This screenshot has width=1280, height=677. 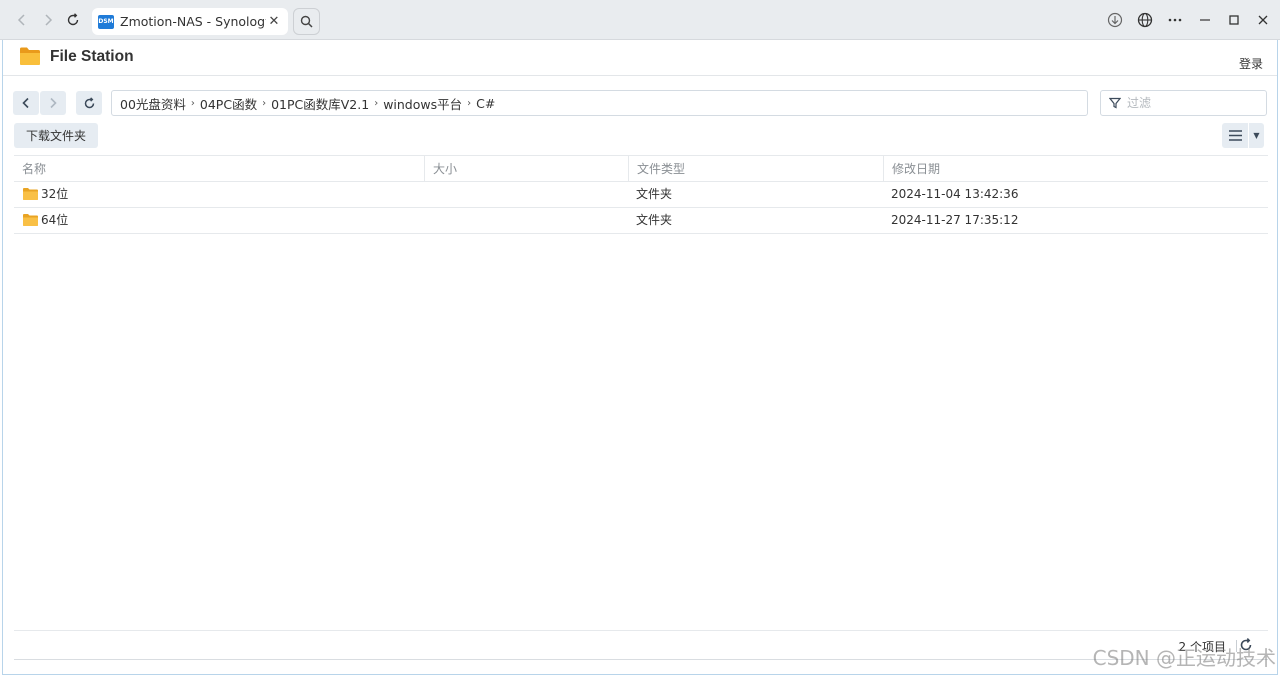 I want to click on app-titlebar: File Station 登录, so click(x=640, y=58).